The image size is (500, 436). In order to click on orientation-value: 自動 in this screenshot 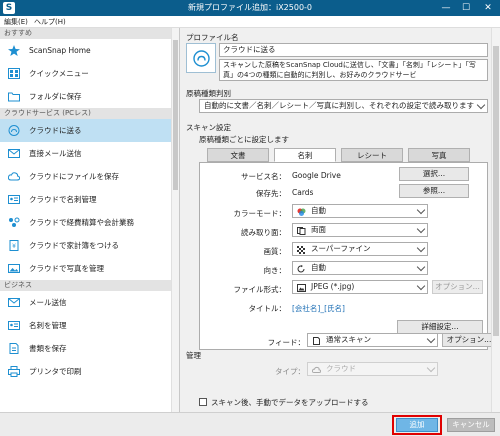, I will do `click(318, 267)`.